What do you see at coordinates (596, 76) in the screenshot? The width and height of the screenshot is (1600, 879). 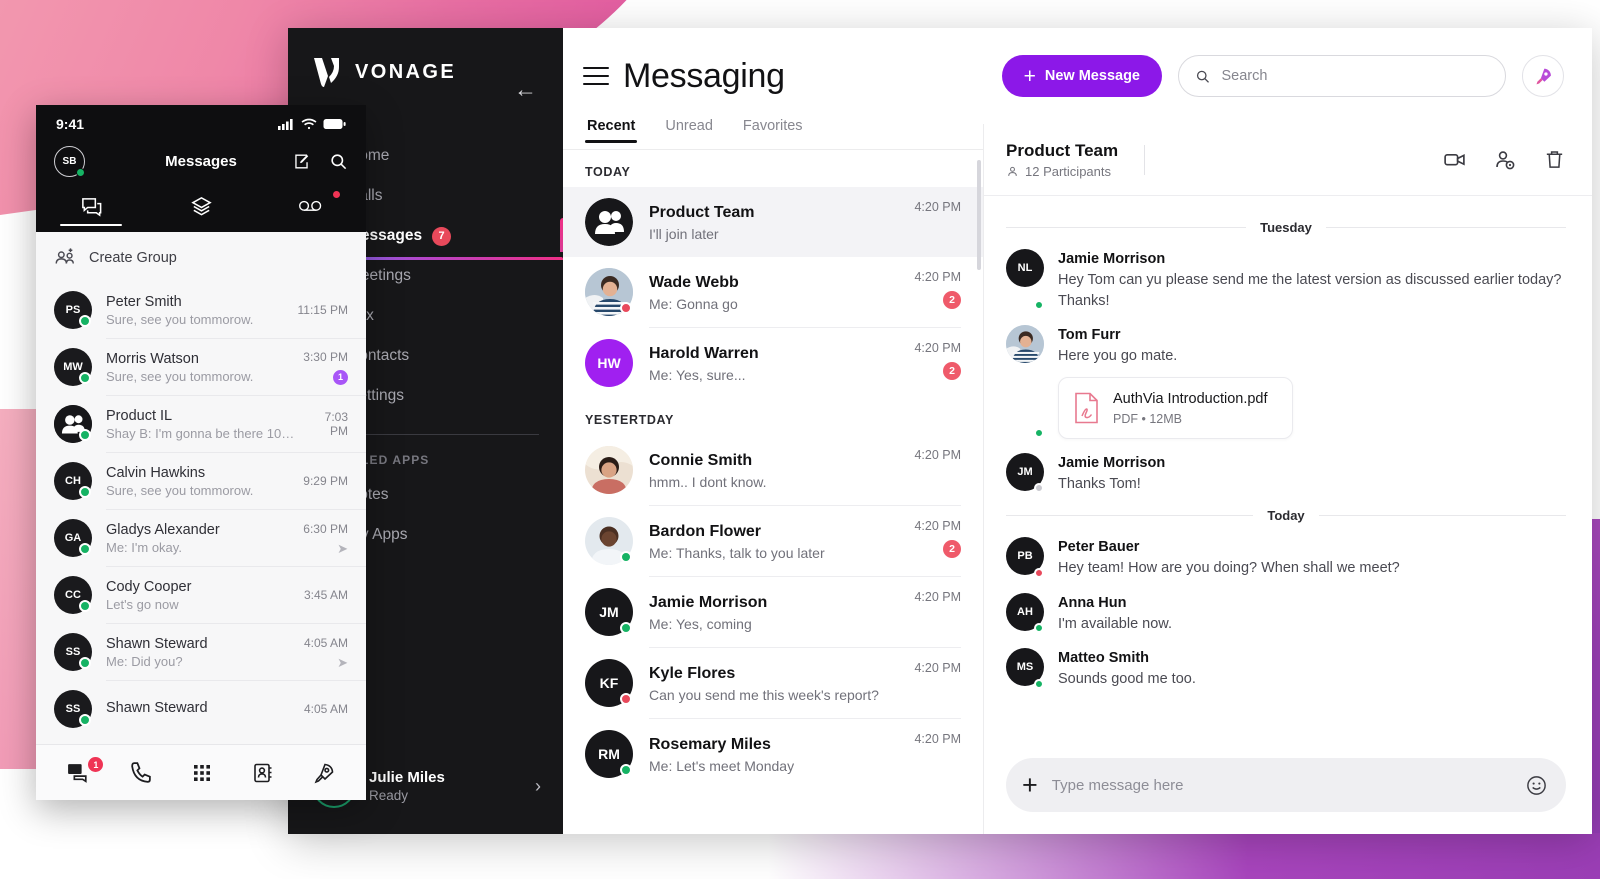 I see `hamburger-icon` at bounding box center [596, 76].